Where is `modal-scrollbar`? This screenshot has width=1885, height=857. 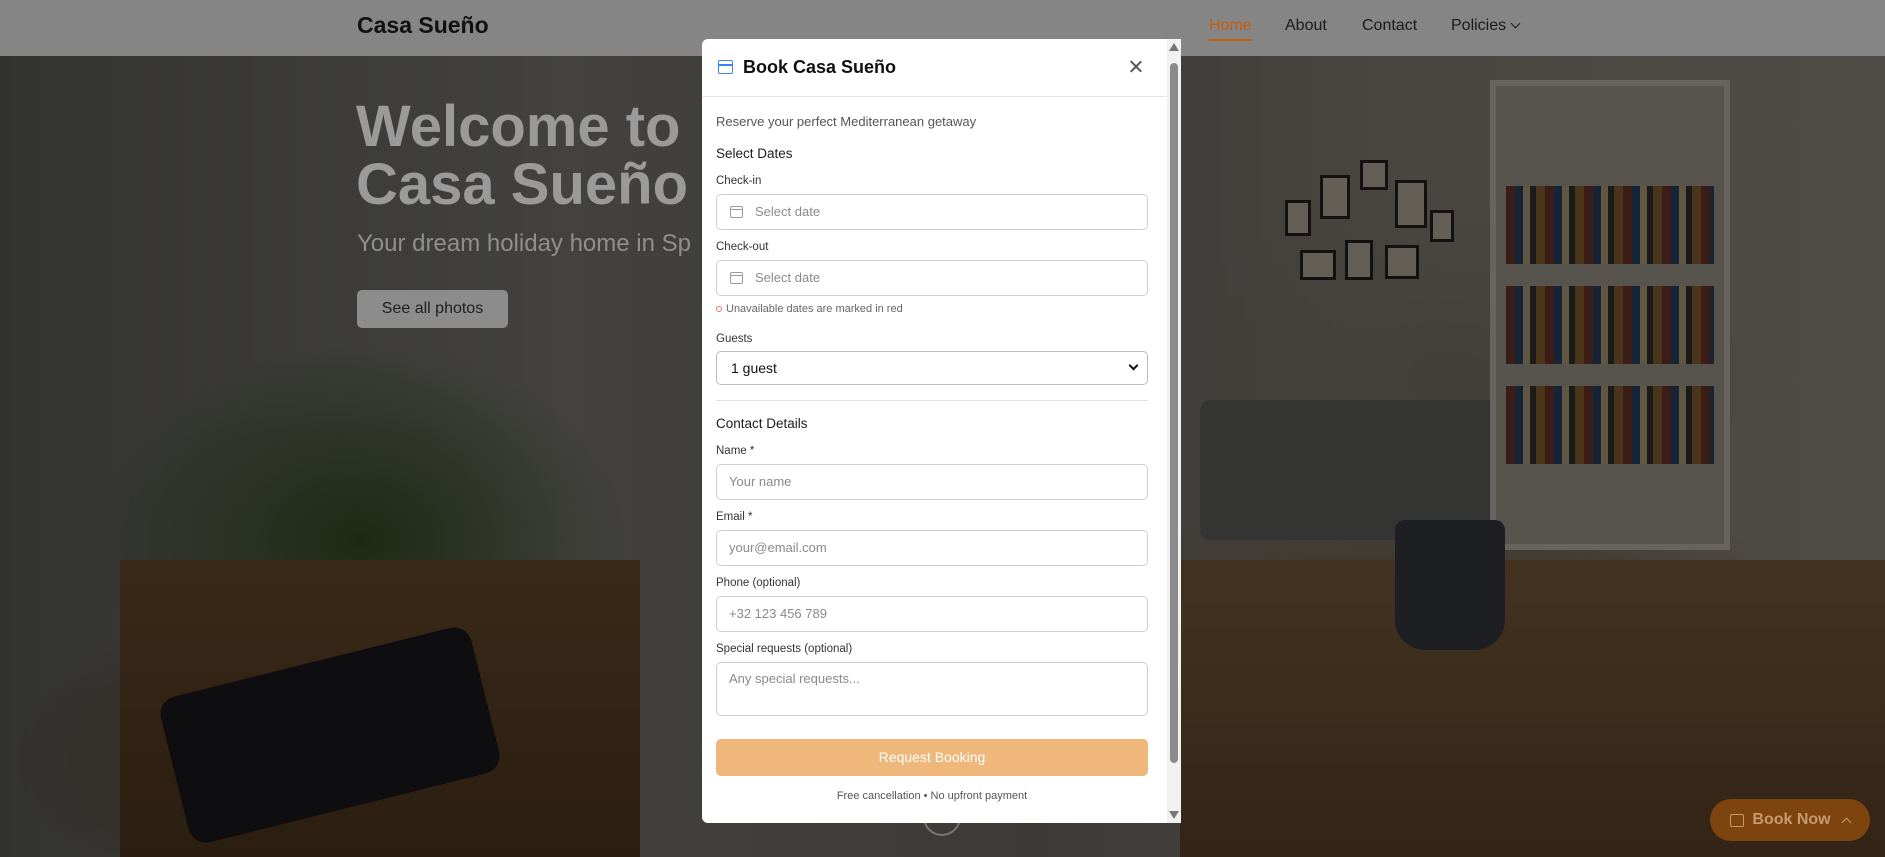
modal-scrollbar is located at coordinates (1174, 431).